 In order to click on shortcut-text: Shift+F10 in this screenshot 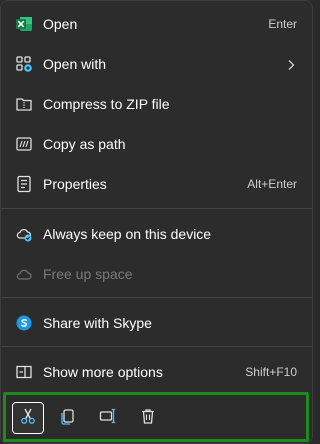, I will do `click(271, 372)`.